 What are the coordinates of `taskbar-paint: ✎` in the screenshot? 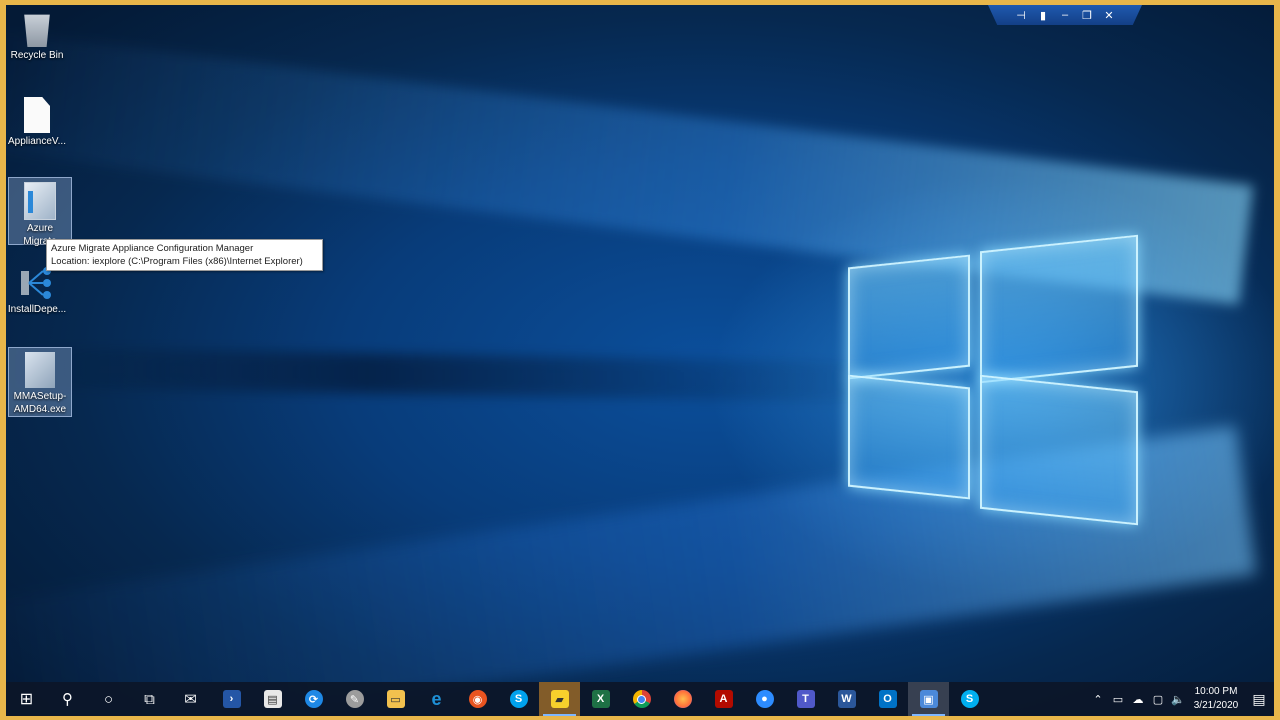 It's located at (354, 699).